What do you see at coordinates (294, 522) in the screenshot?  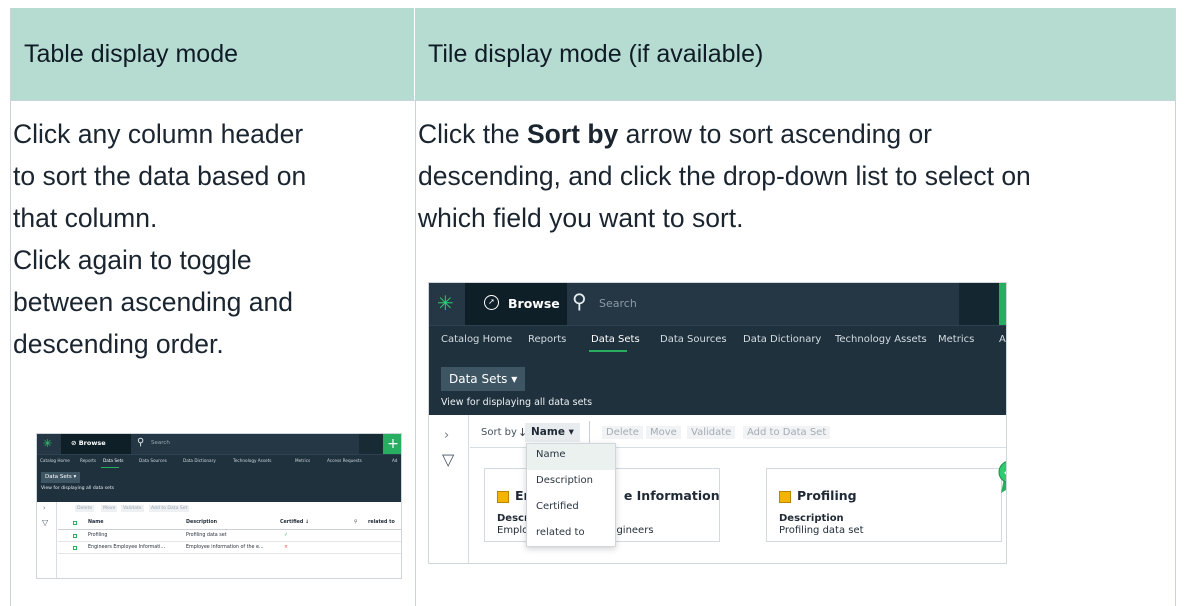 I see `column-header-certified: Certified ↓` at bounding box center [294, 522].